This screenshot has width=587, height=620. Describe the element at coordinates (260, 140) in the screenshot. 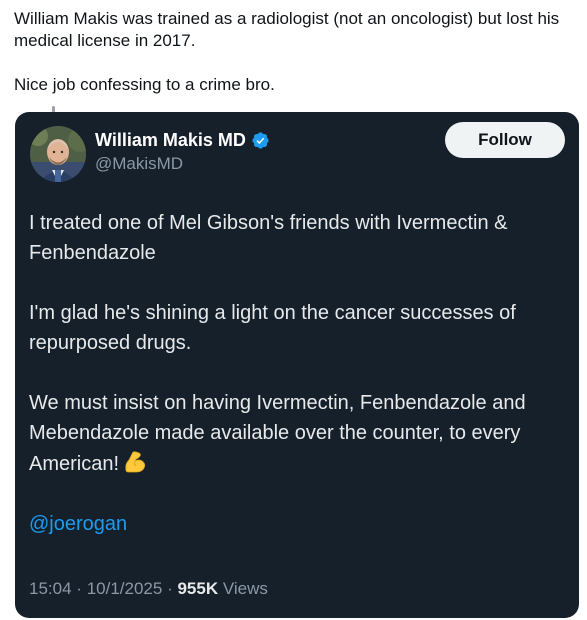

I see `verified-badge-icon` at that location.